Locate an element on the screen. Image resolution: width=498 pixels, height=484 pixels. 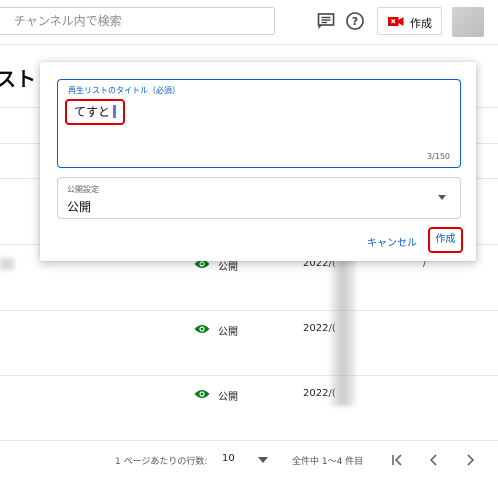
dropdown-arrow-icon is located at coordinates (442, 197).